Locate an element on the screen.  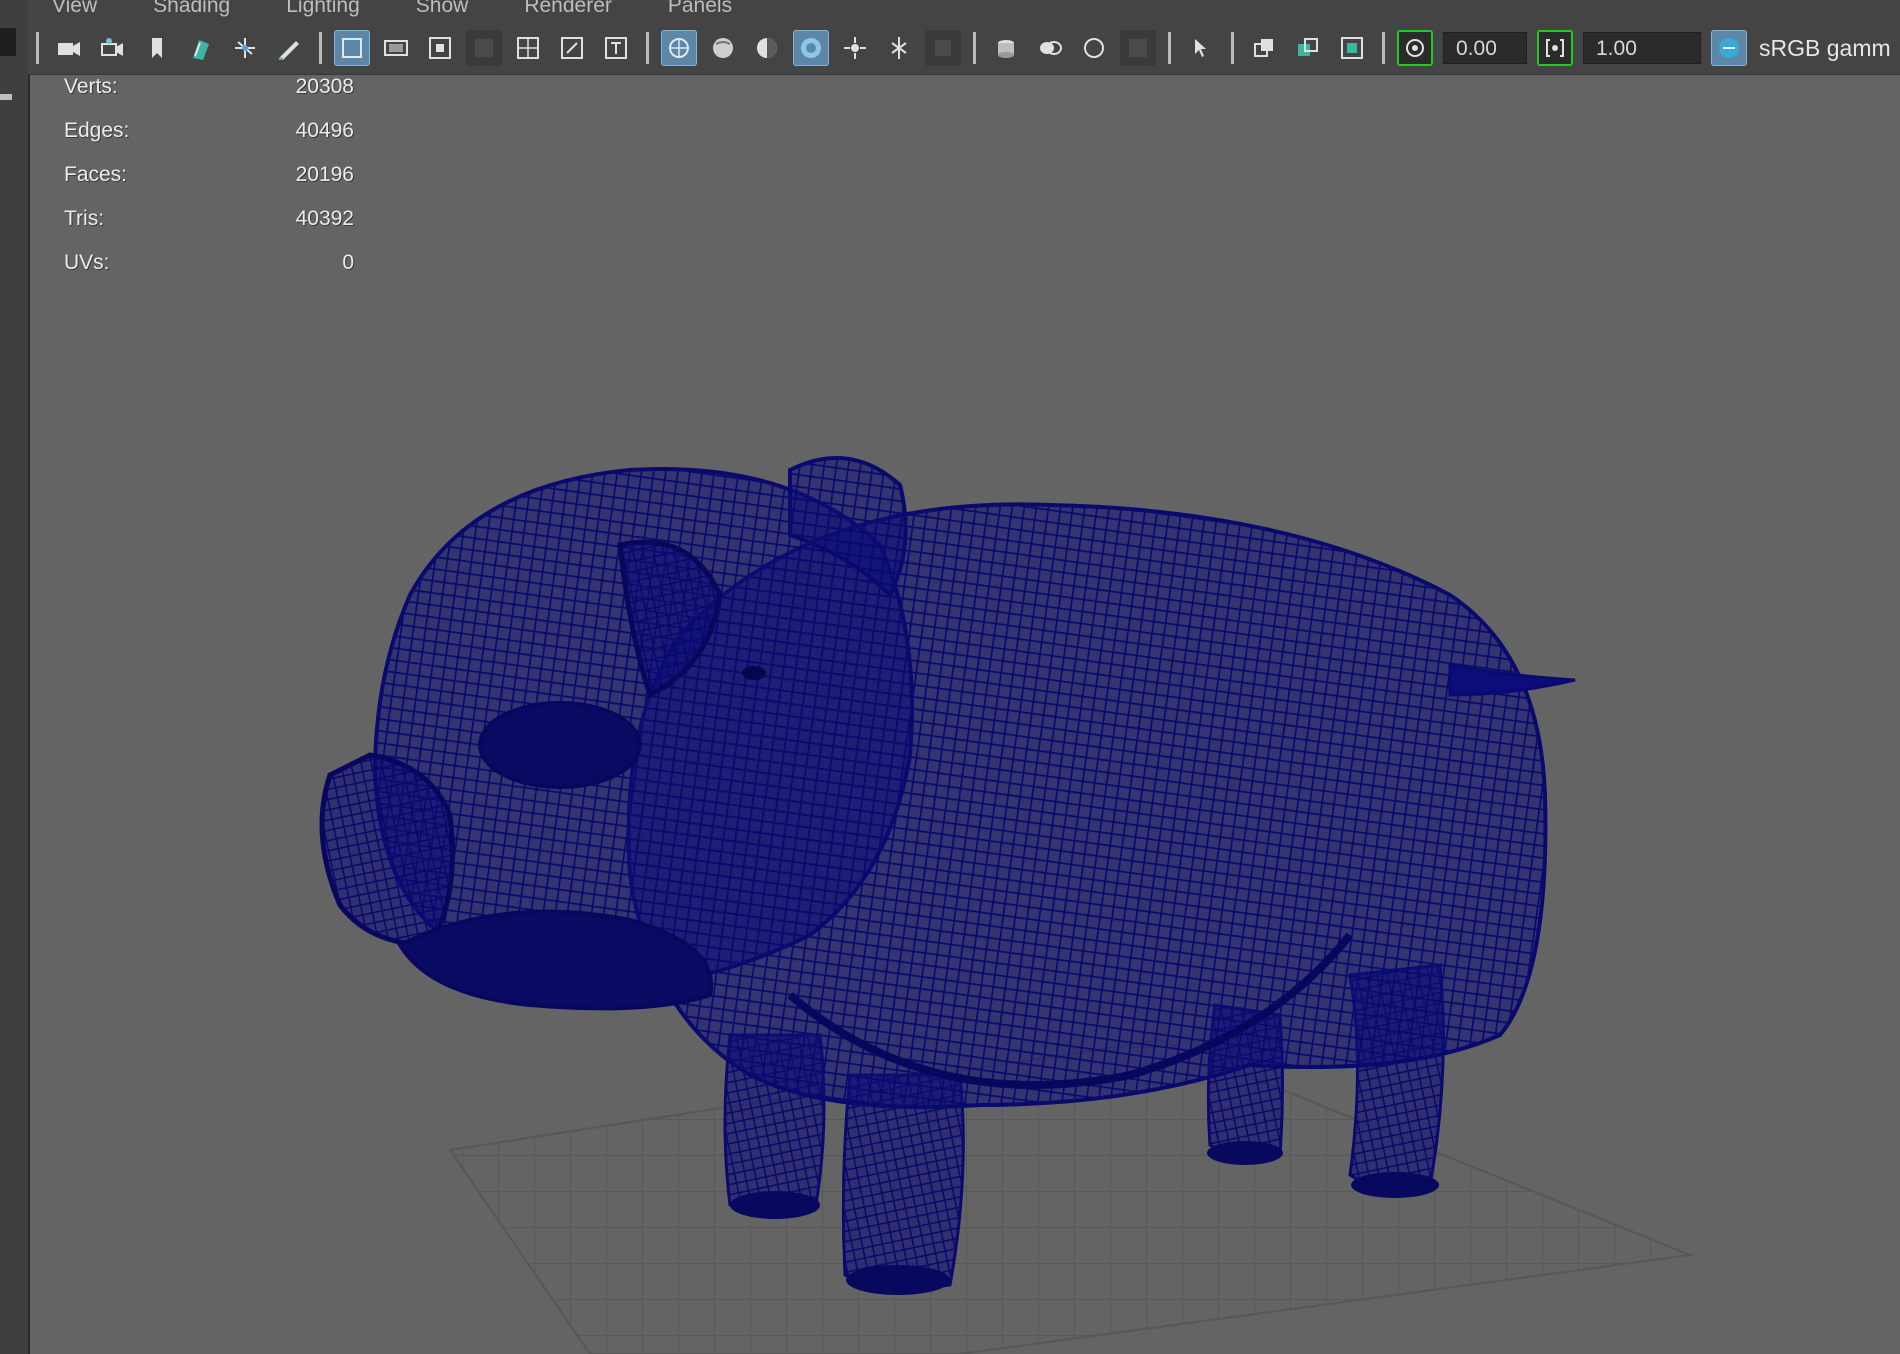
xray-icon is located at coordinates (811, 48).